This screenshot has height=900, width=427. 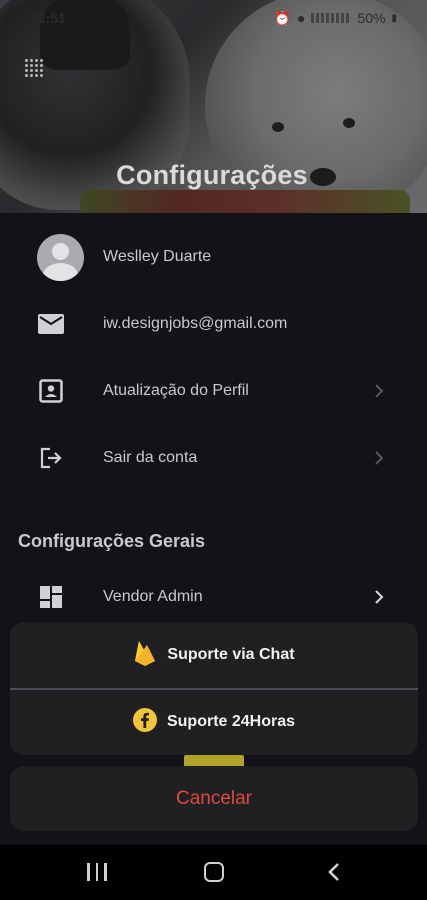 What do you see at coordinates (176, 390) in the screenshot?
I see `update-profile-label: Atualização do Perfil` at bounding box center [176, 390].